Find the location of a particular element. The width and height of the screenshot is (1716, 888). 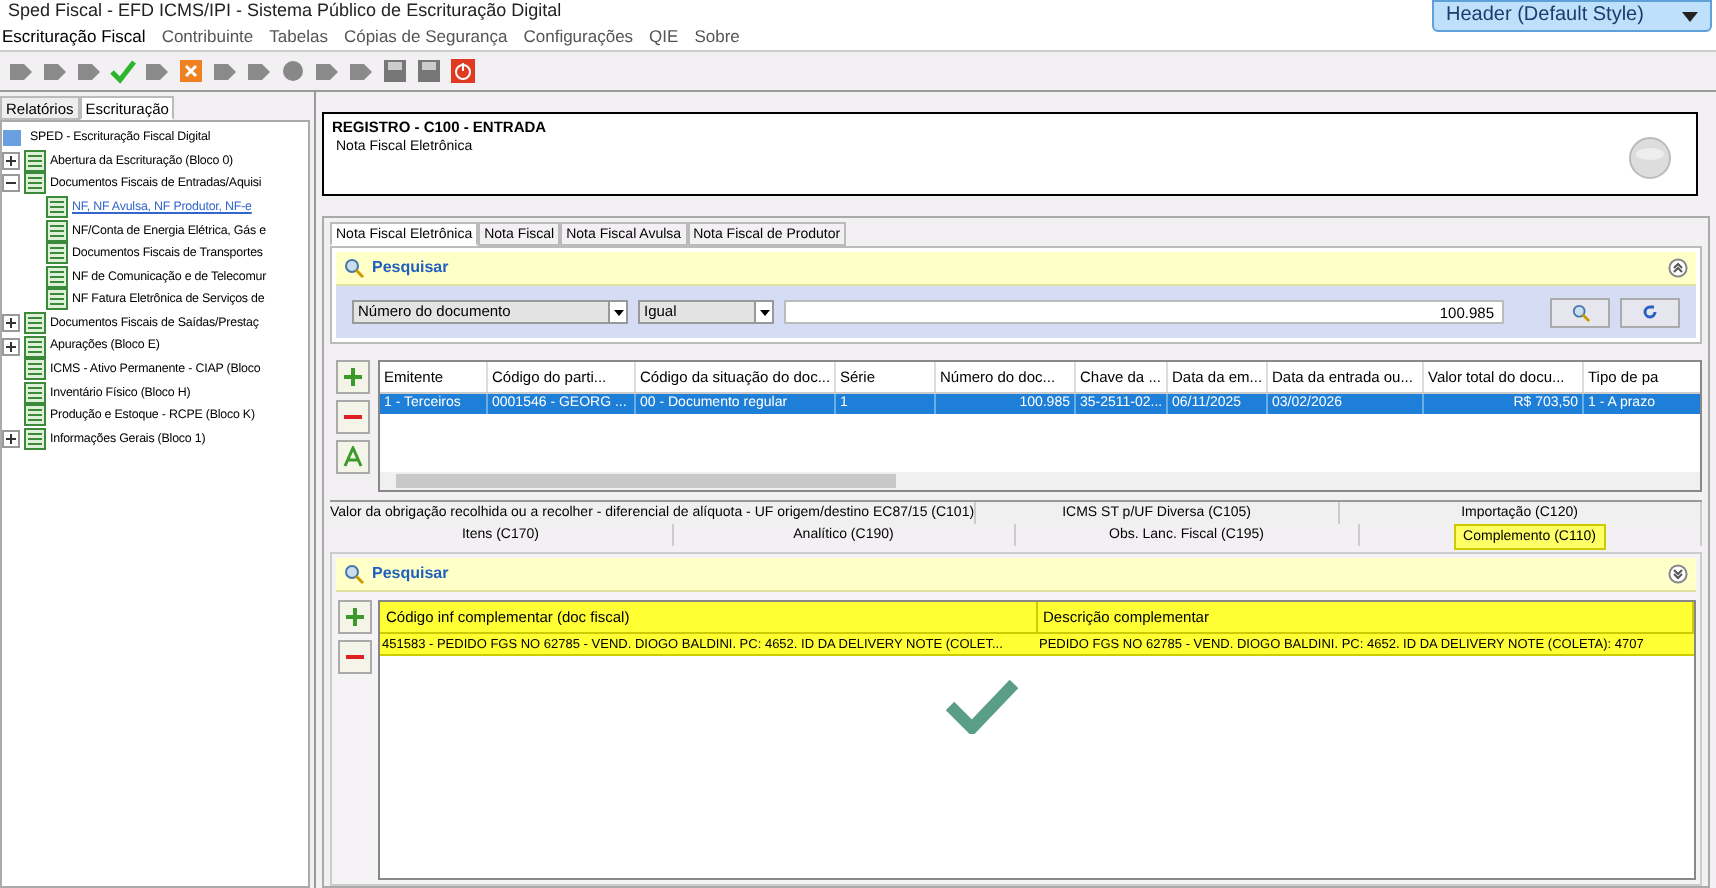

menu-item: Cópias de Segurança is located at coordinates (425, 37).